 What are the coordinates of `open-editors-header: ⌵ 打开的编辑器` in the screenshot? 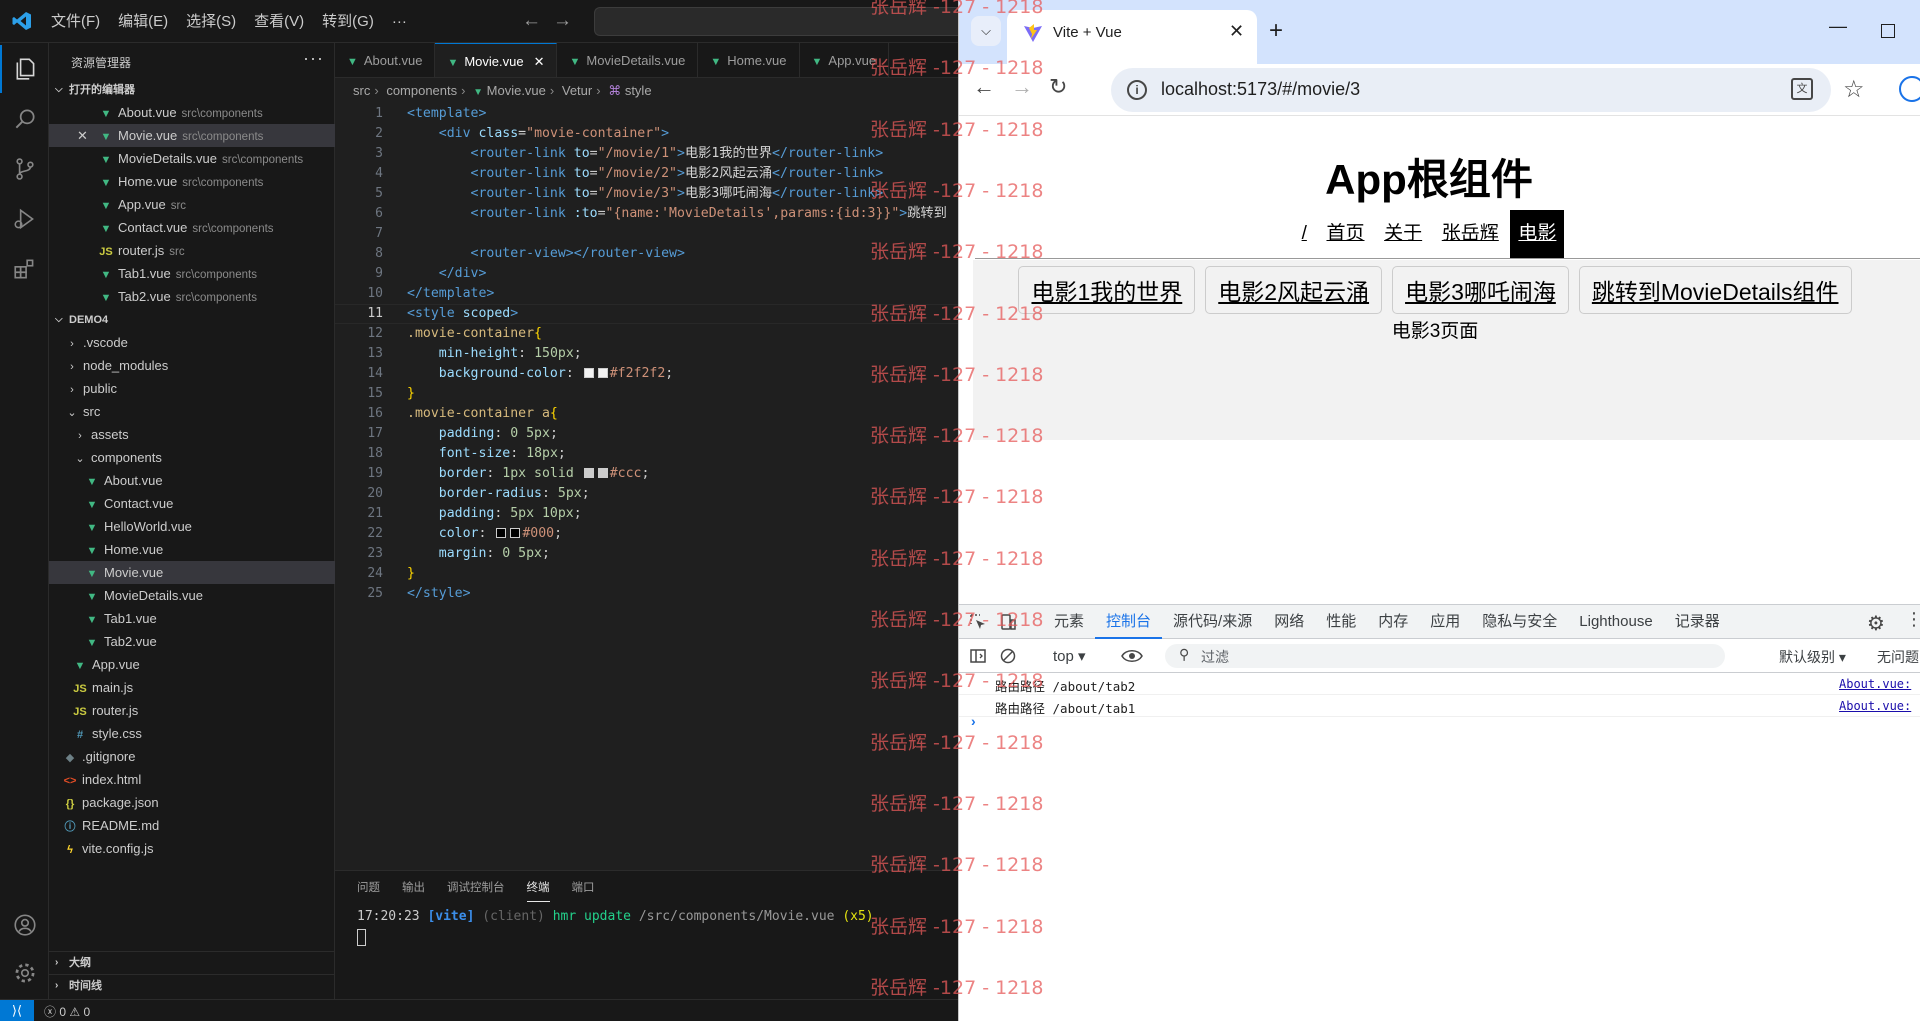 It's located at (192, 90).